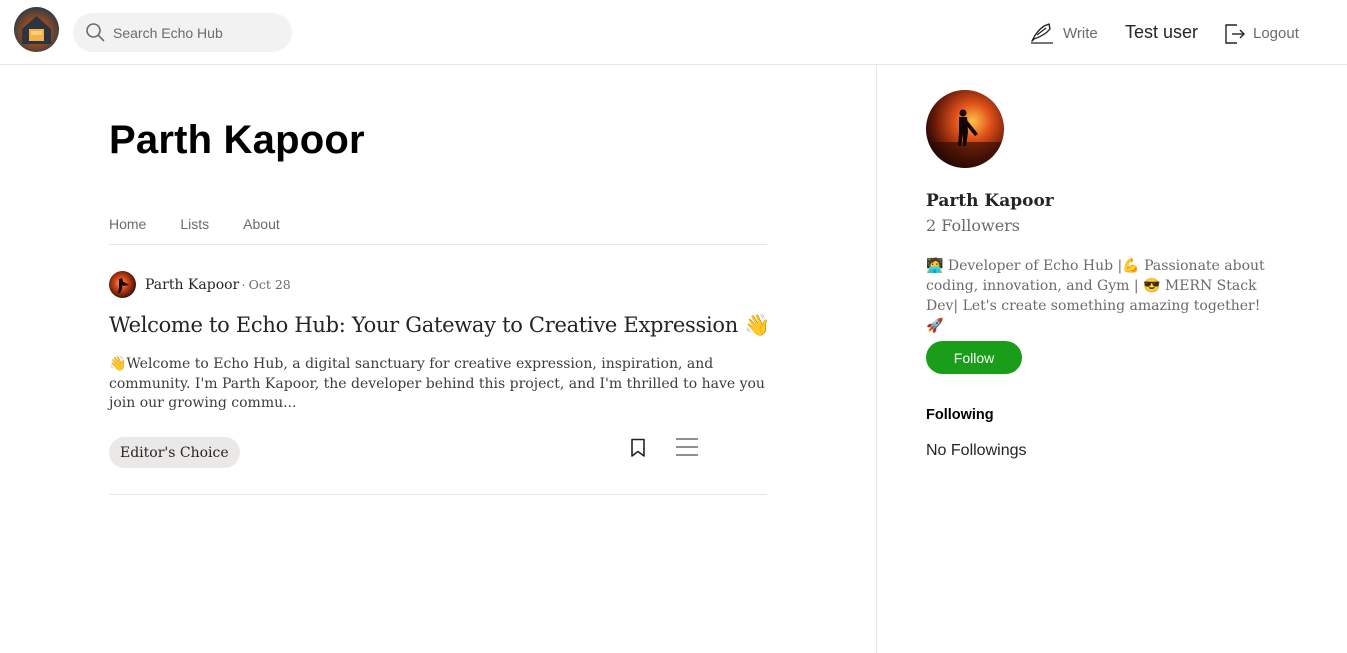  What do you see at coordinates (1276, 33) in the screenshot?
I see `logout-label: Logout` at bounding box center [1276, 33].